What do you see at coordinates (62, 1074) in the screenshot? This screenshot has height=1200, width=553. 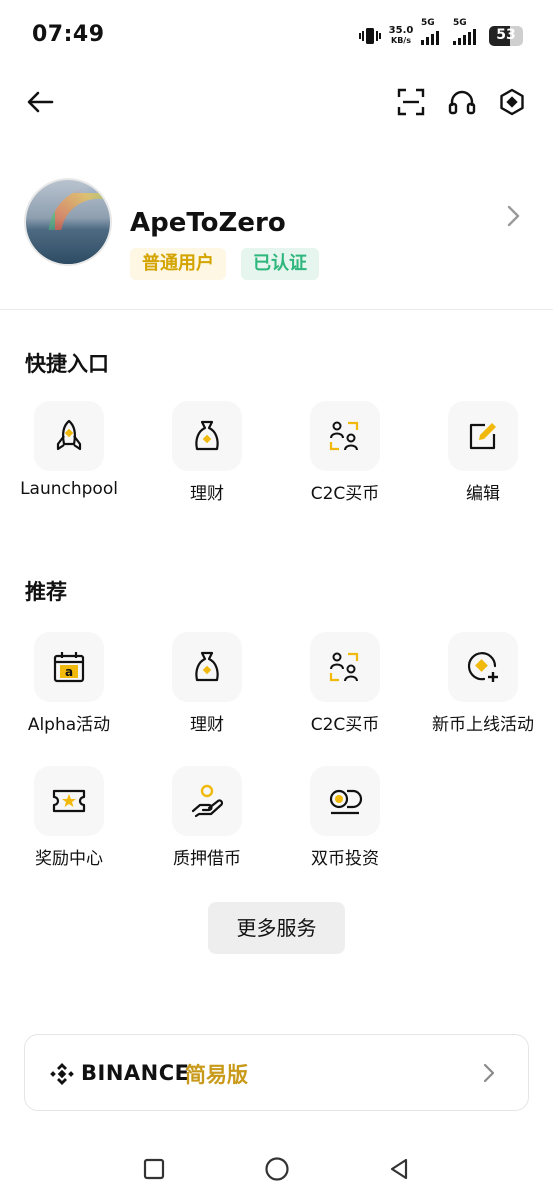 I see `binance-logo-icon` at bounding box center [62, 1074].